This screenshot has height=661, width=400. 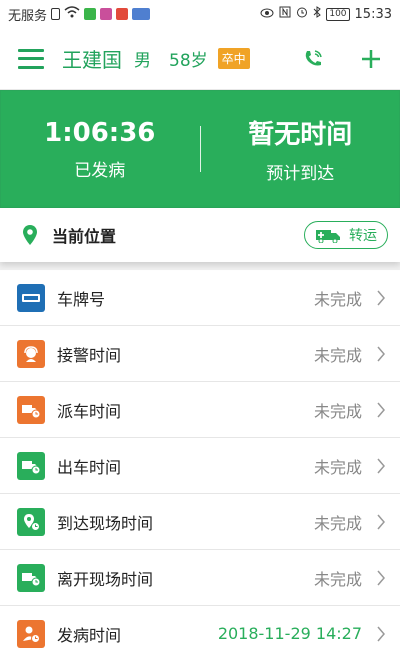 I want to click on current-location-label: 当前位置, so click(x=84, y=236).